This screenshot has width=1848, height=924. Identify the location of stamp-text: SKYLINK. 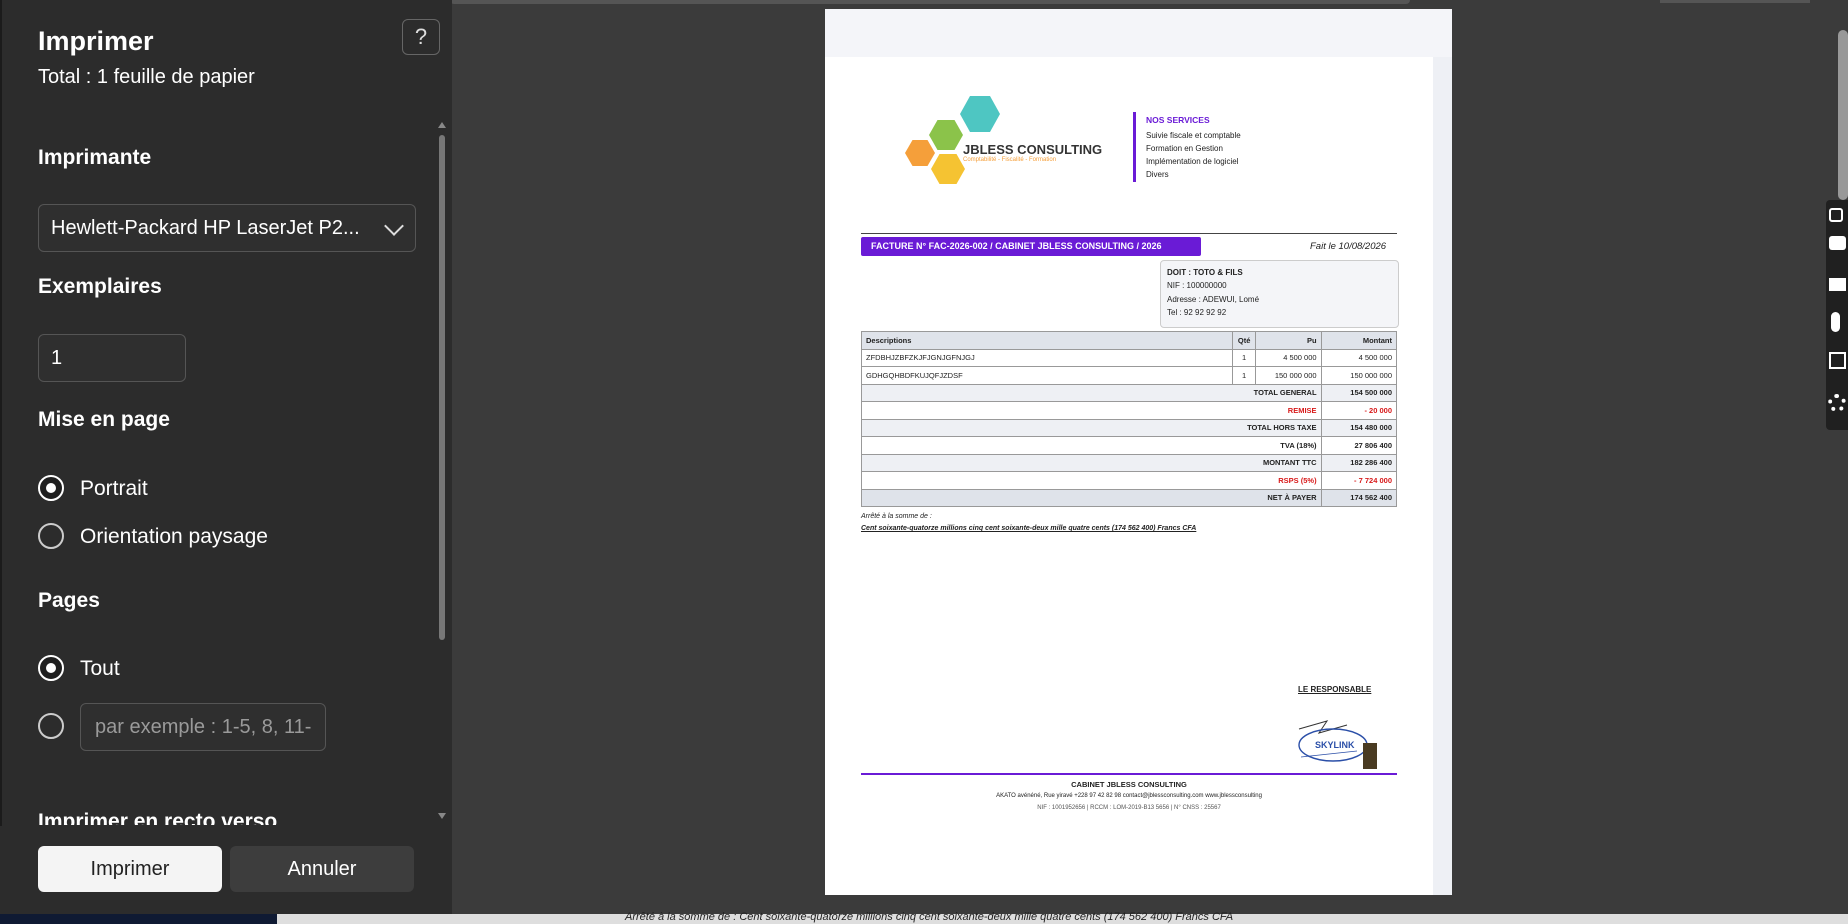
(1335, 745).